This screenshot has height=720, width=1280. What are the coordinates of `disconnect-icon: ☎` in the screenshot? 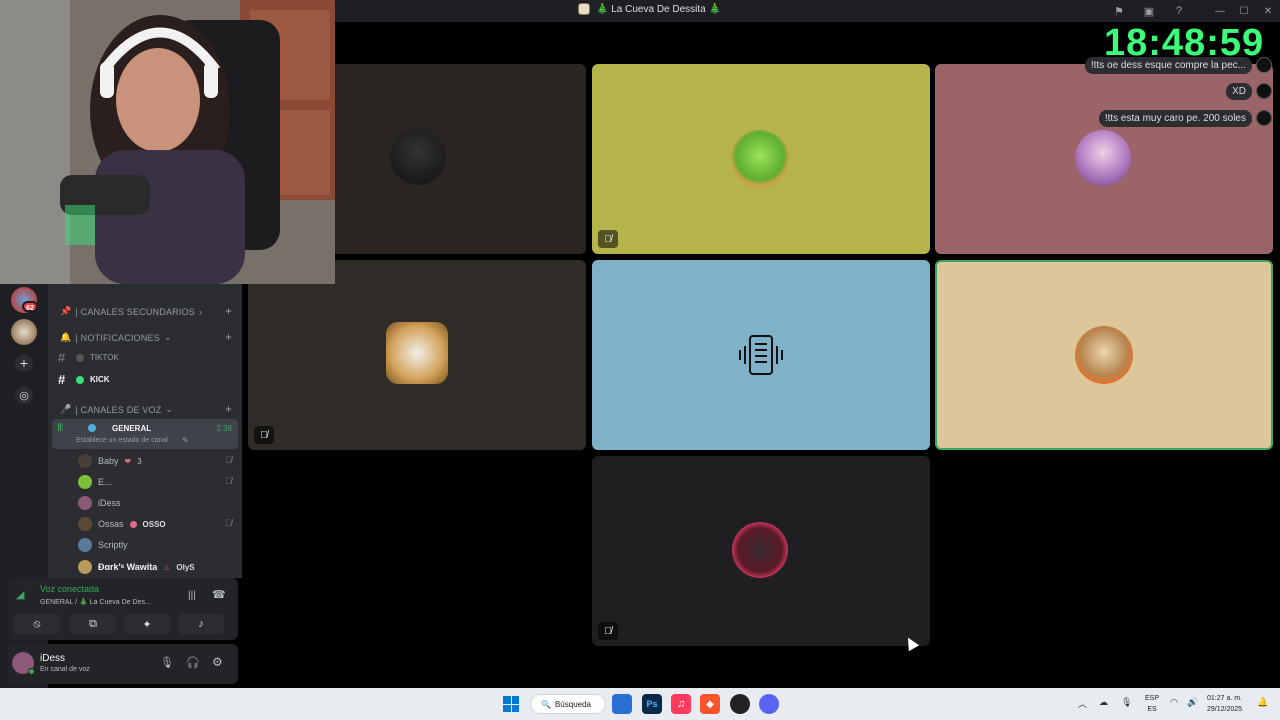 It's located at (219, 594).